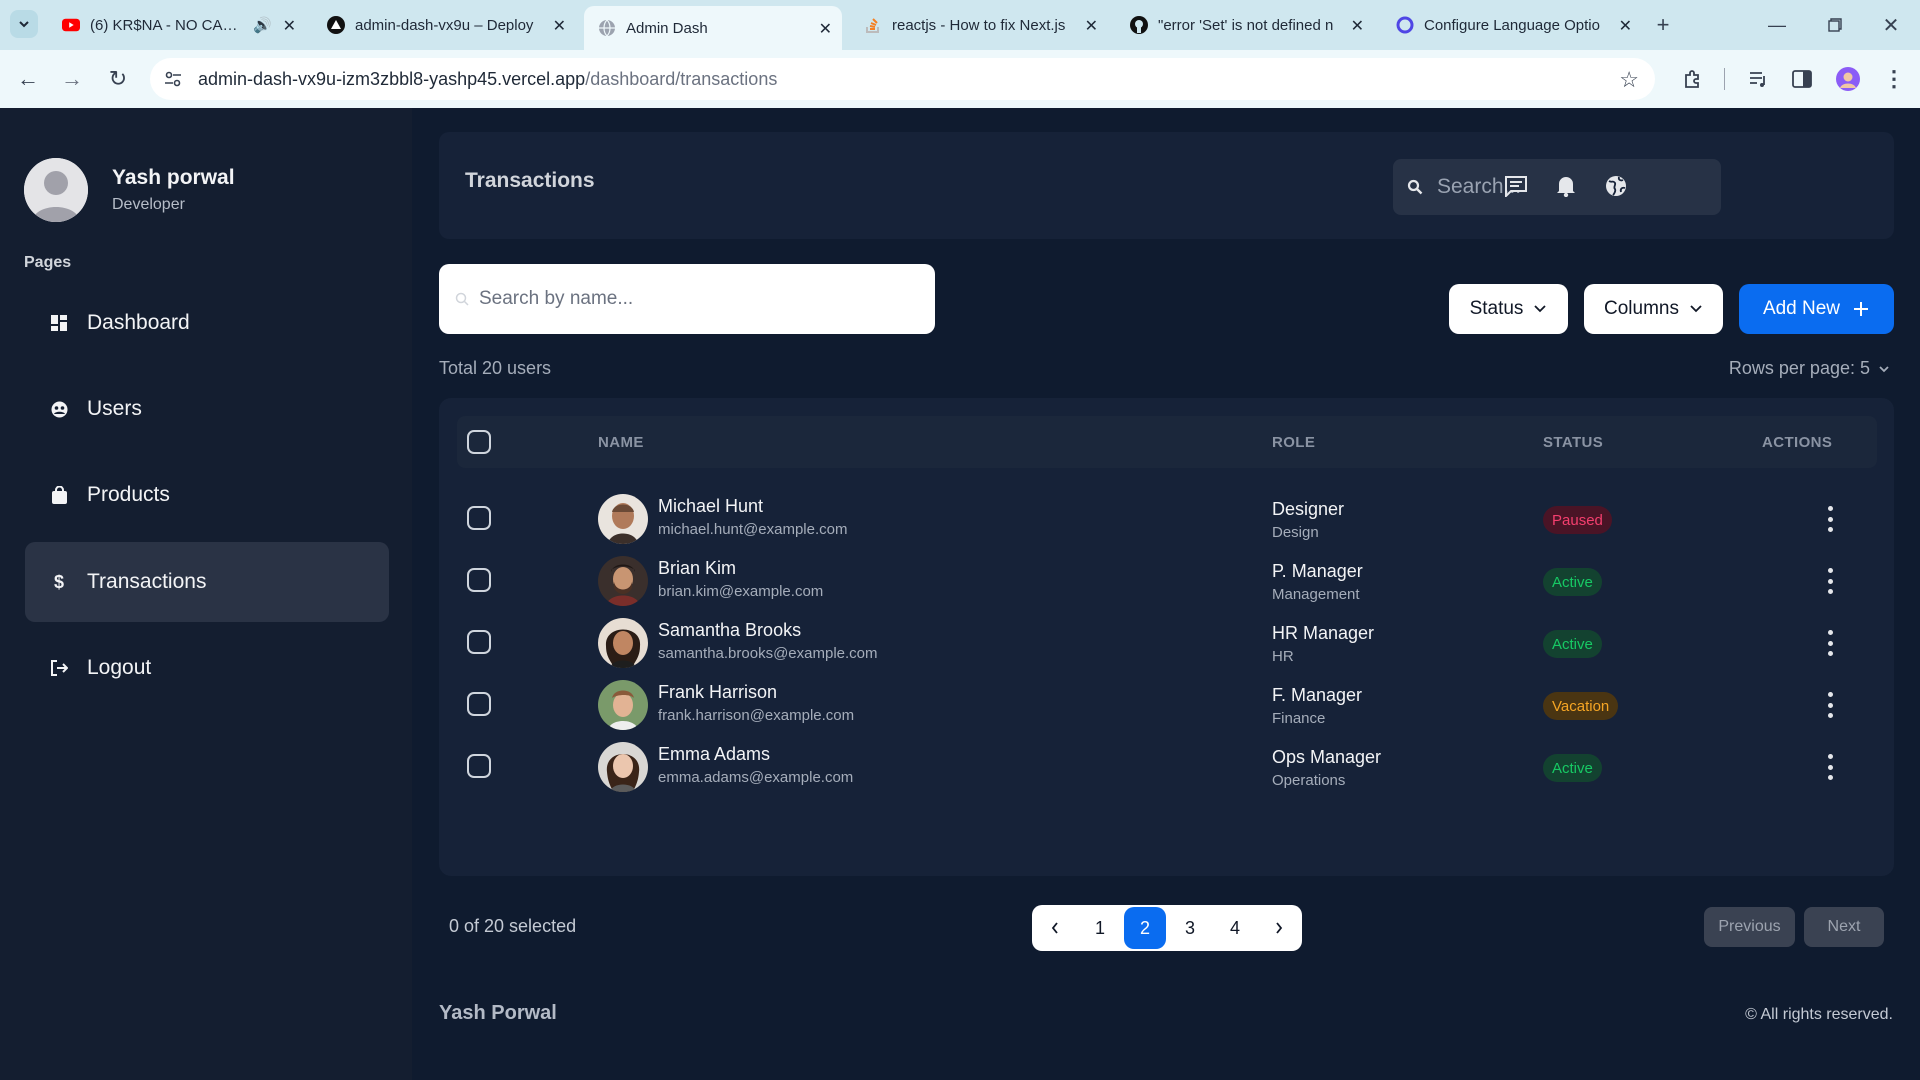 The width and height of the screenshot is (1920, 1080). I want to click on sidebar-item-transactions: $ Transactions, so click(207, 582).